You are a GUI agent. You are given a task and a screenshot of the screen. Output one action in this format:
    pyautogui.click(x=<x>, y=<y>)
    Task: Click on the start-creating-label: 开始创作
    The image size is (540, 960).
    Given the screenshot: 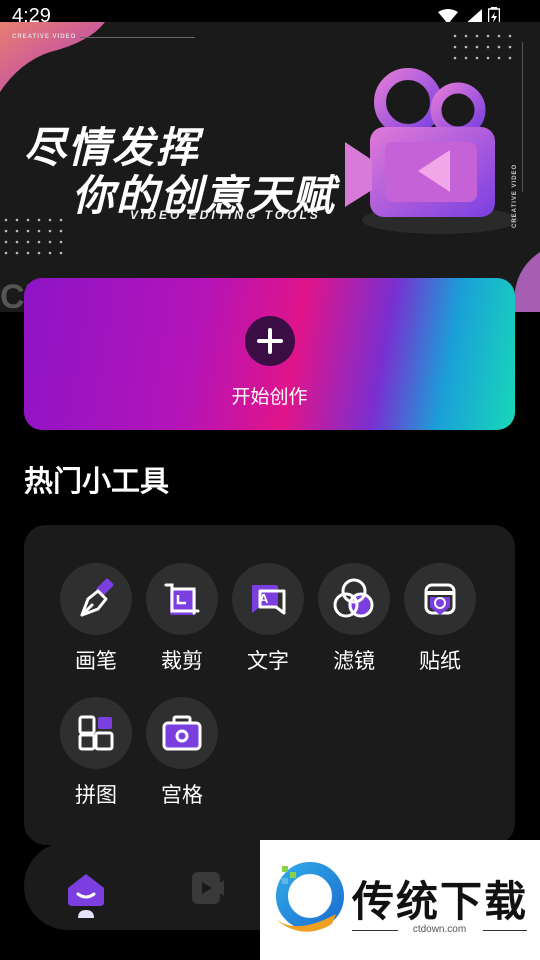 What is the action you would take?
    pyautogui.click(x=269, y=397)
    